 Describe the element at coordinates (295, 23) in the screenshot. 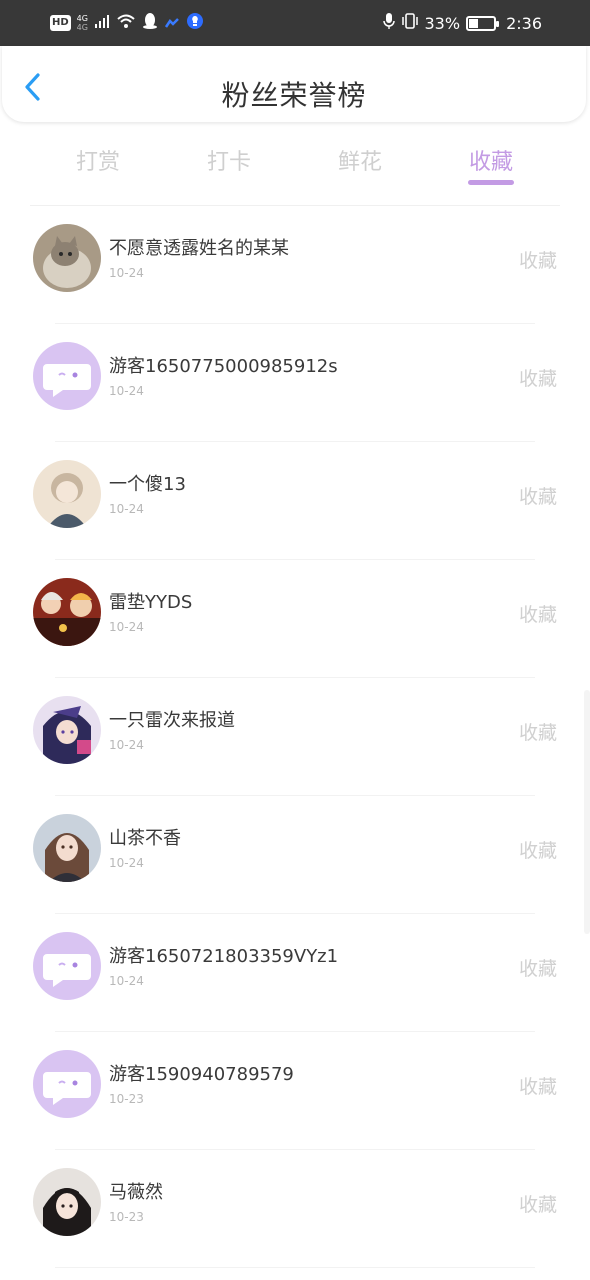

I see `status-bar: HD 4G 4G 33% 2:36` at that location.